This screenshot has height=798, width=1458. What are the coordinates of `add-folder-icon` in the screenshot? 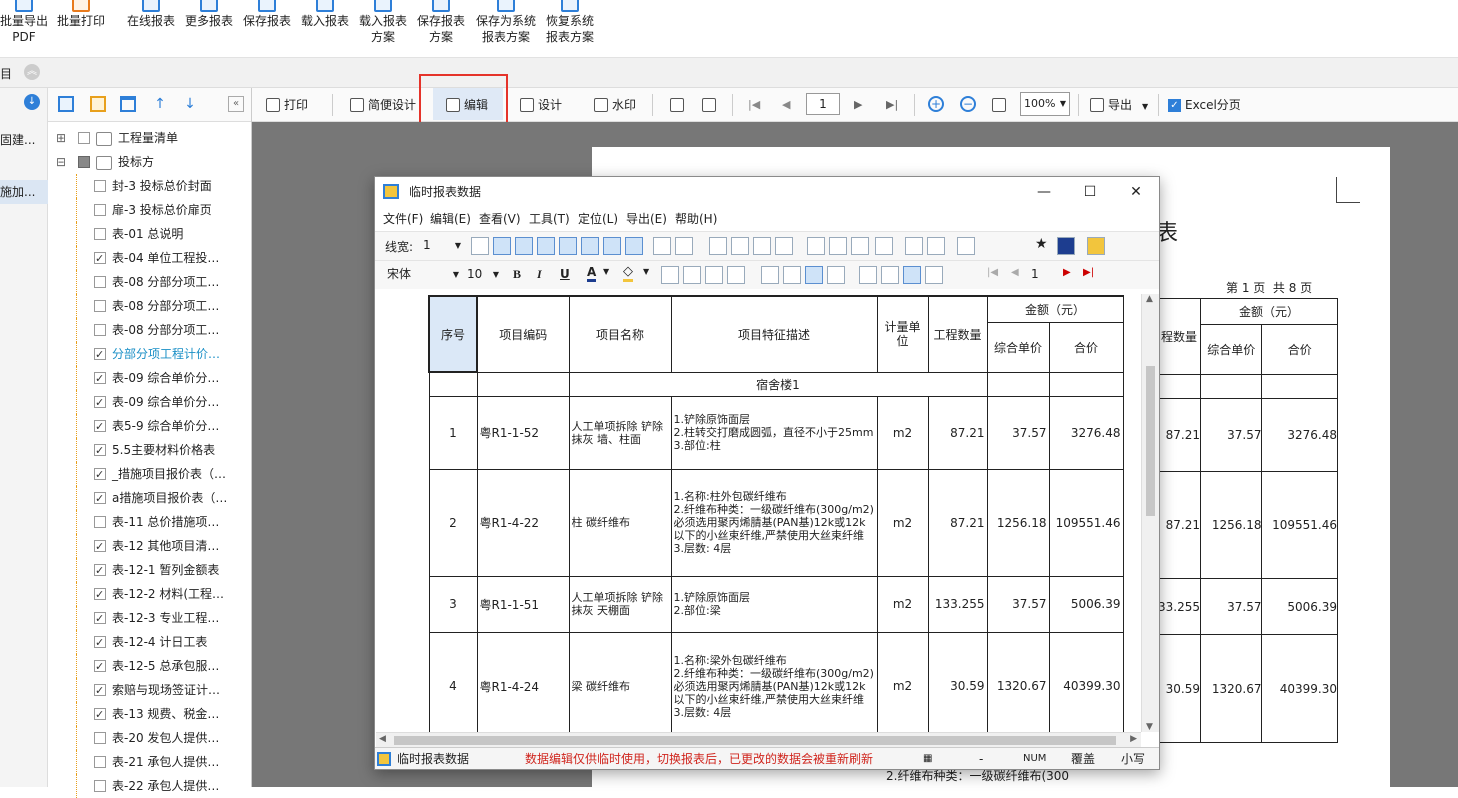 It's located at (98, 104).